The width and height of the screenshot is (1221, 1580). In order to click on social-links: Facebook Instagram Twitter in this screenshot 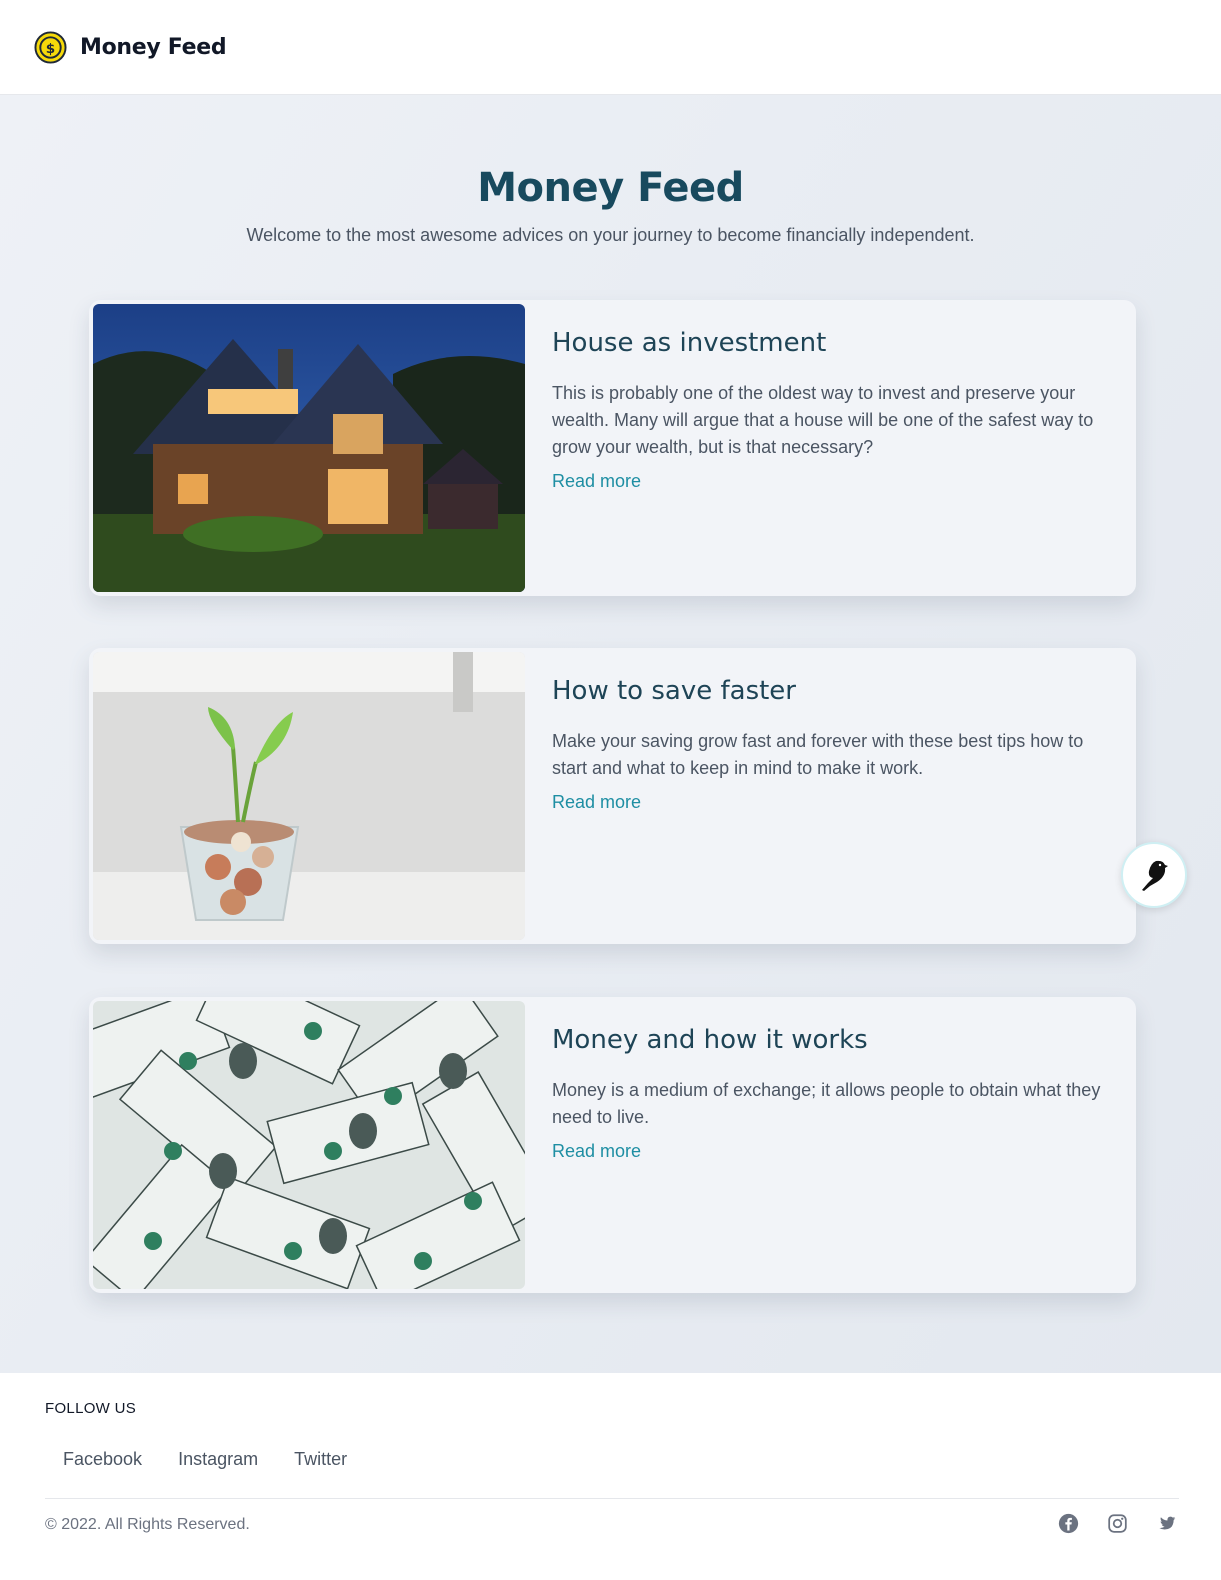, I will do `click(205, 1459)`.